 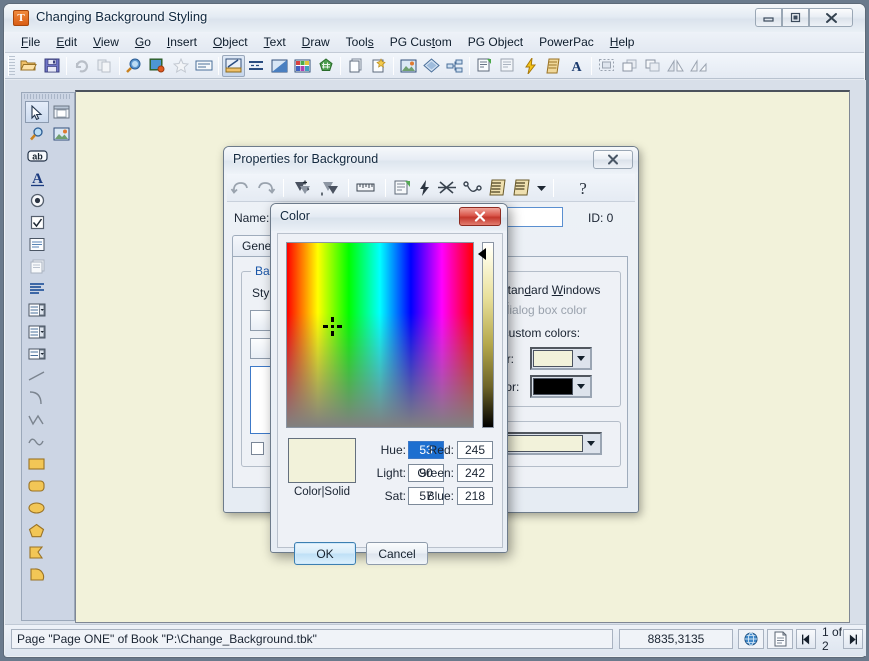 I want to click on new-page-icon, so click(x=355, y=66).